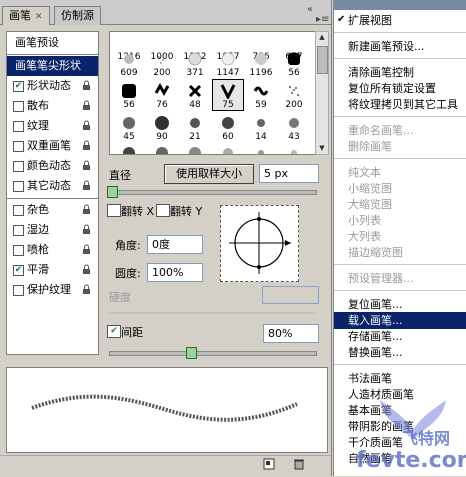  Describe the element at coordinates (195, 95) in the screenshot. I see `brush-tip: 48` at that location.